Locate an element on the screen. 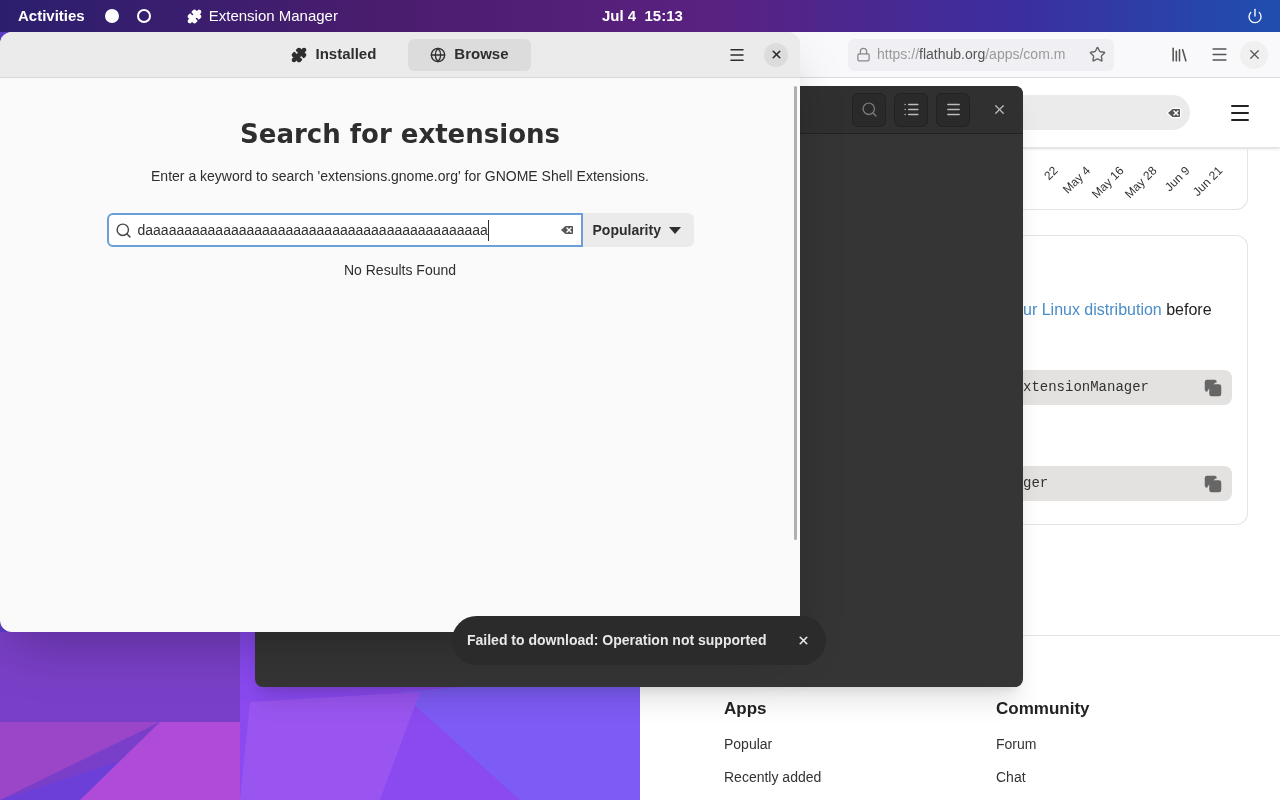 The height and width of the screenshot is (800, 1280). view-tab: Browse is located at coordinates (469, 54).